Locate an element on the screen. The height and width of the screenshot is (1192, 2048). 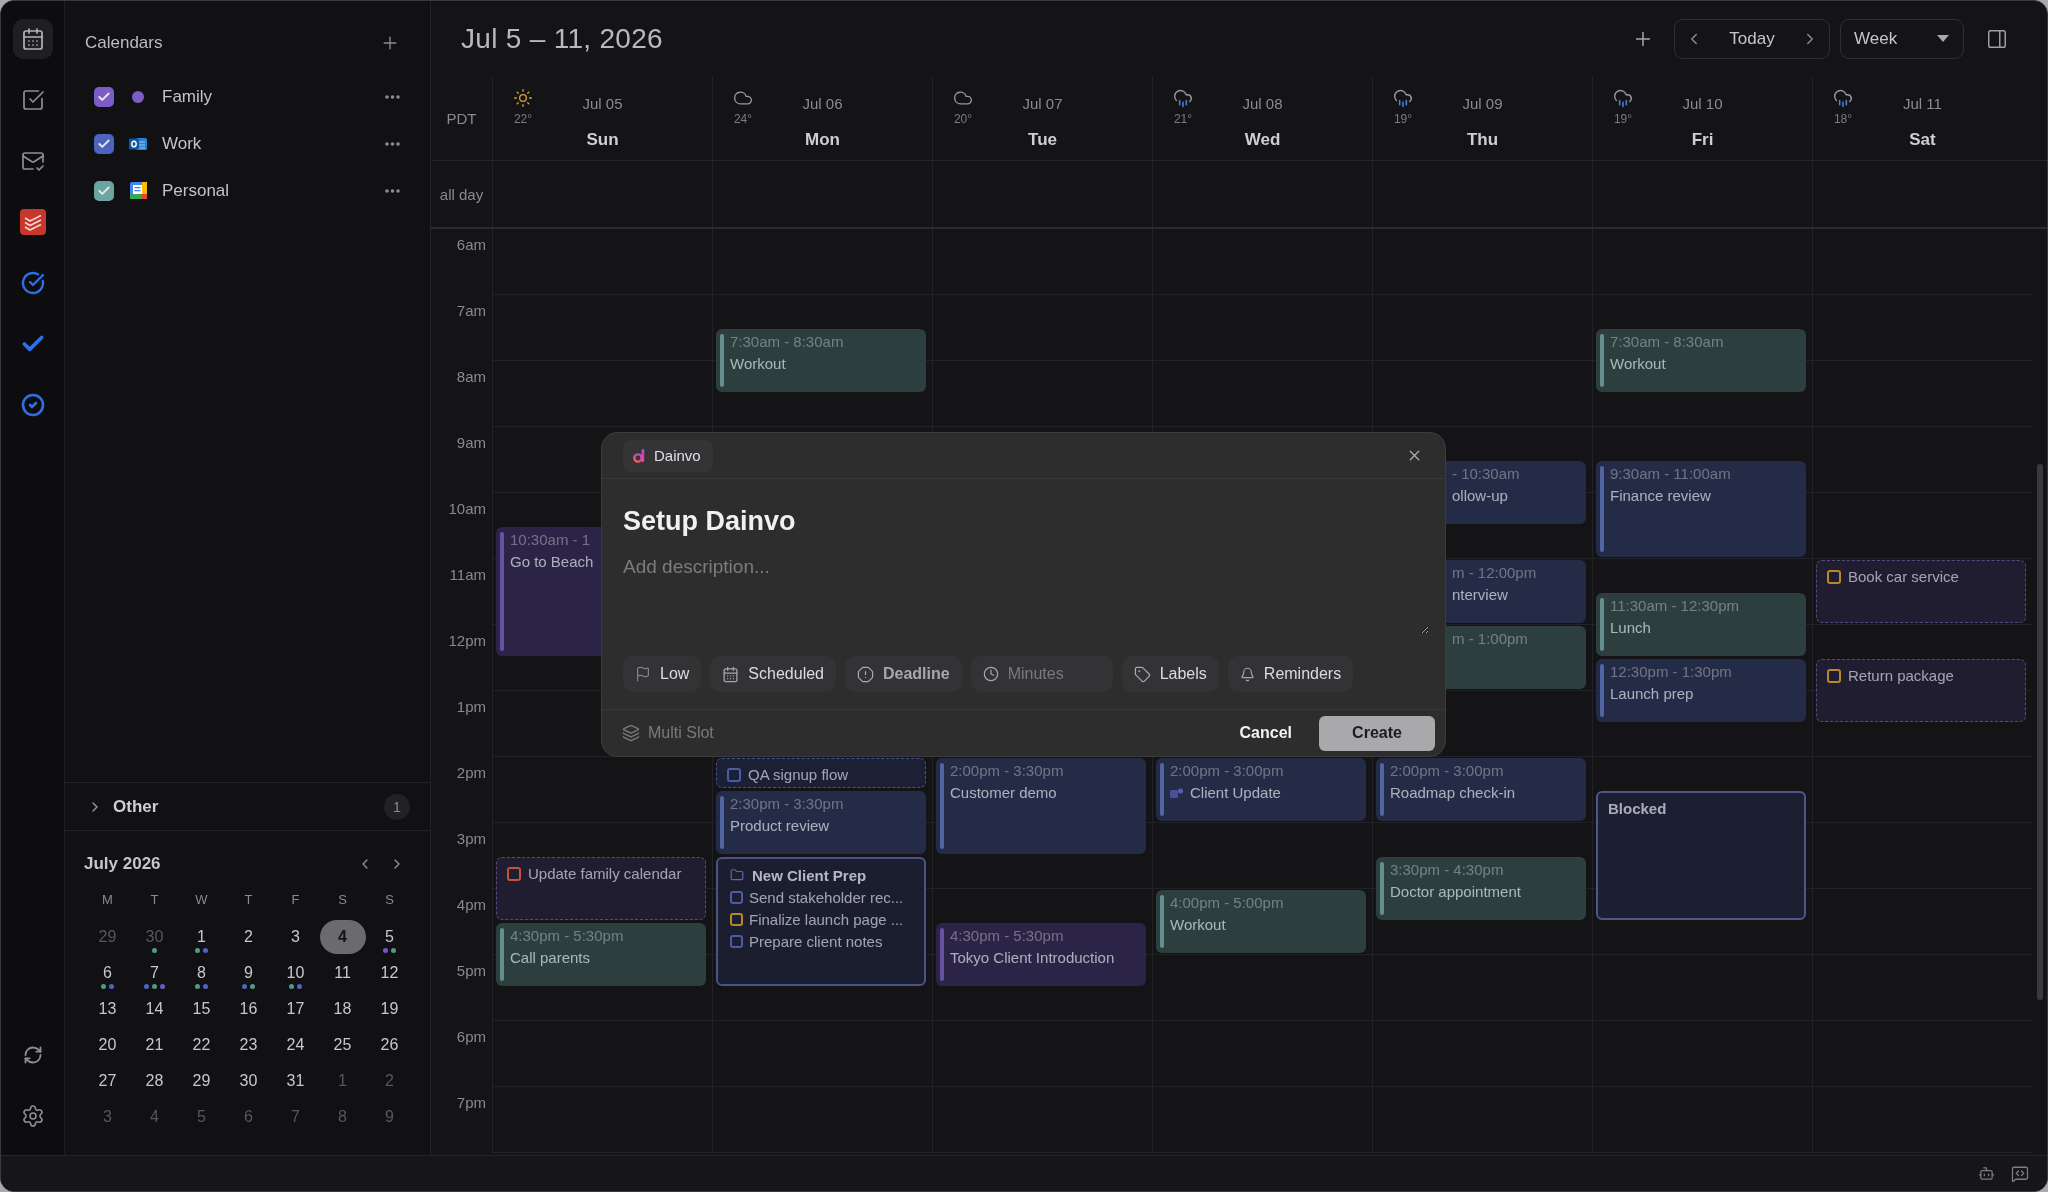
event-time: - 10:30am is located at coordinates (1486, 474).